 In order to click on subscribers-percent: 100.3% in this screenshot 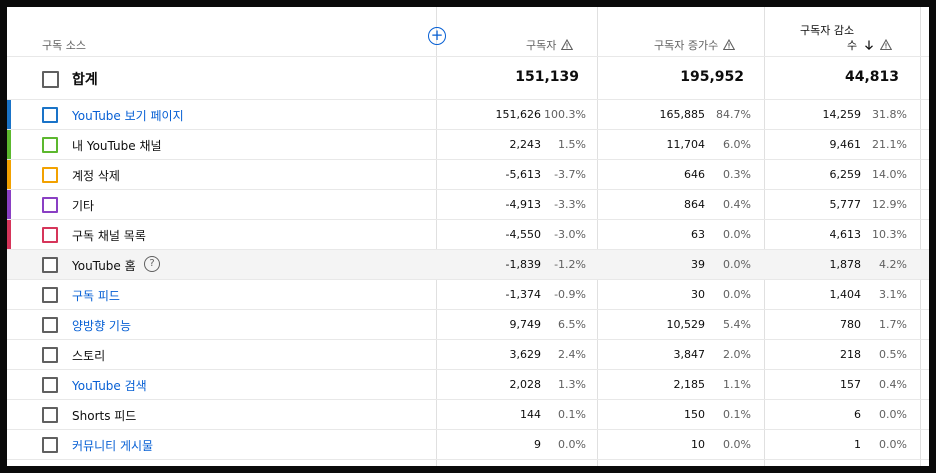, I will do `click(565, 114)`.